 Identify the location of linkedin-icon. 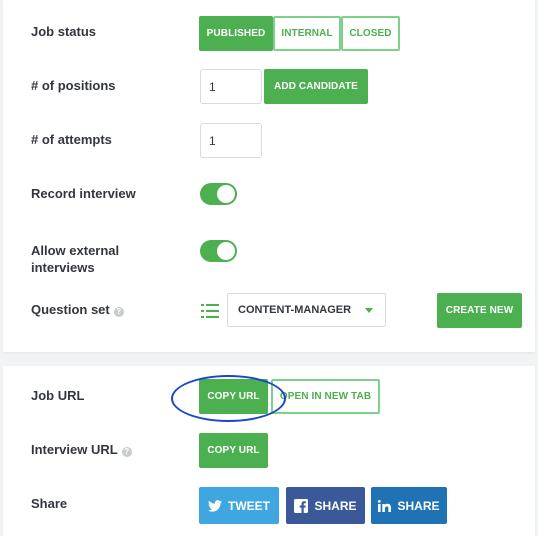
(385, 505).